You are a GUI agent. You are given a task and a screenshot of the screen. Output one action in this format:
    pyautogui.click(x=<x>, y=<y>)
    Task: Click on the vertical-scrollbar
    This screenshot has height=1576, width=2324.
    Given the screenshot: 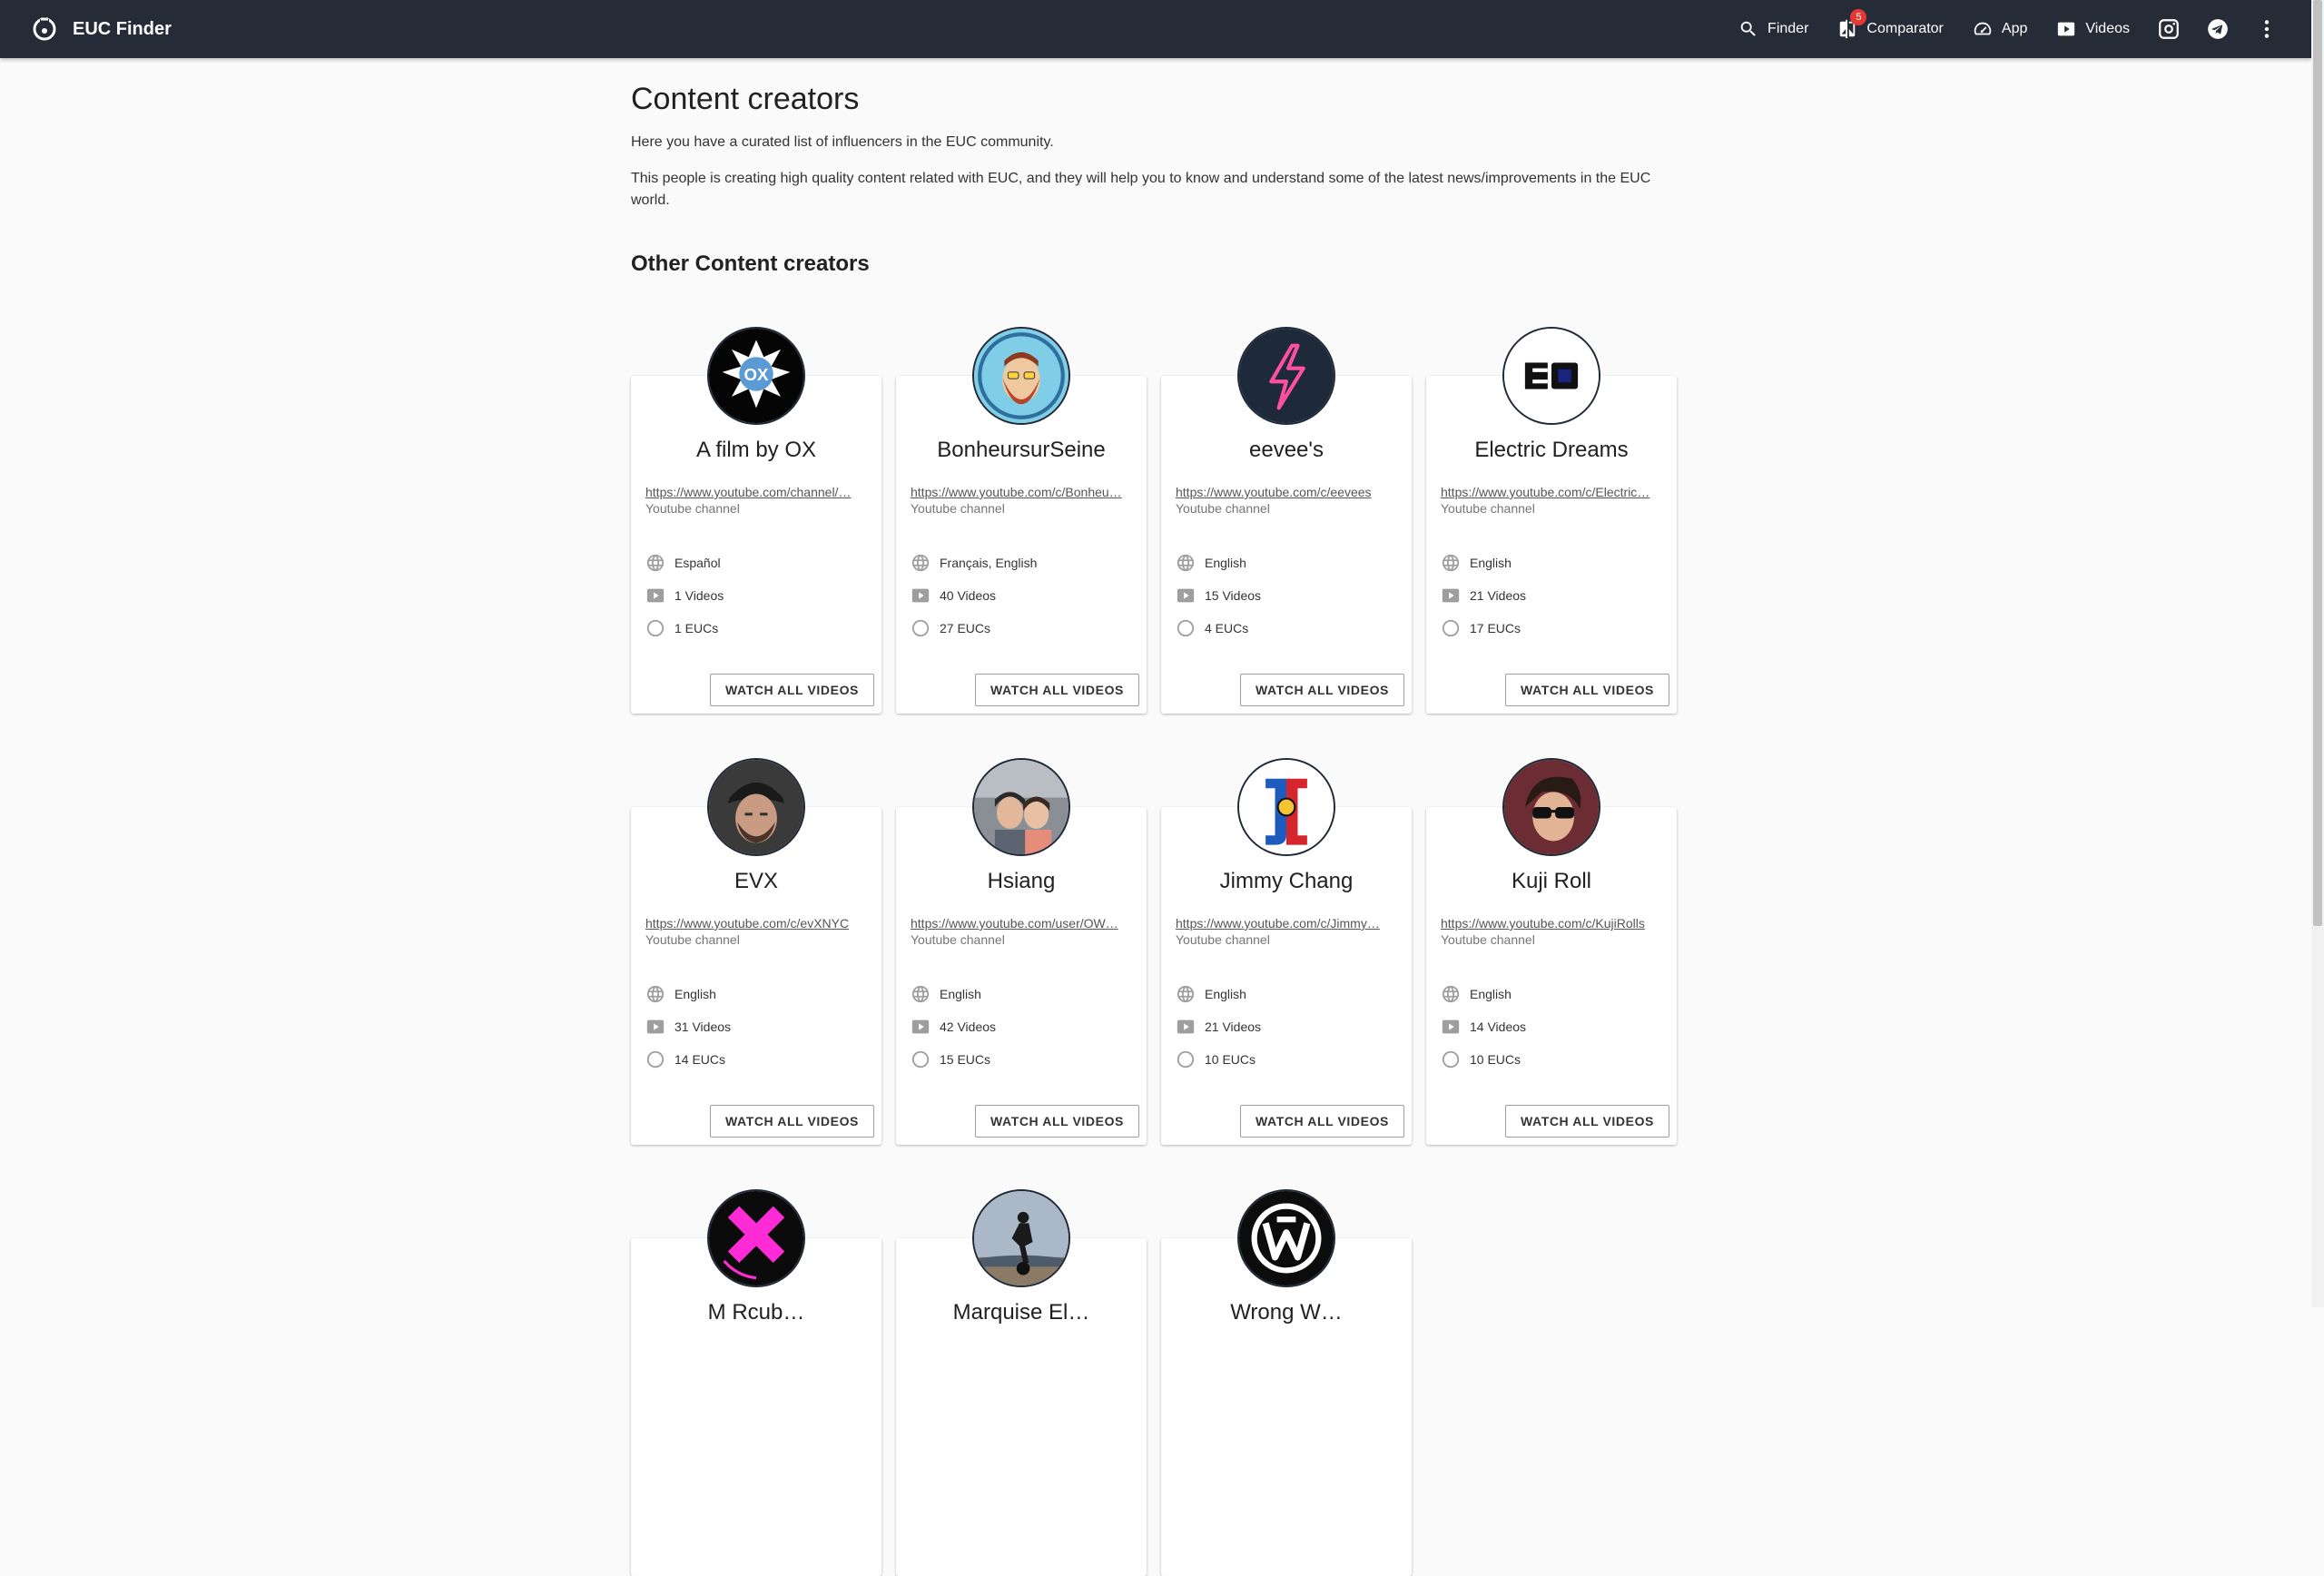 What is the action you would take?
    pyautogui.click(x=2317, y=653)
    